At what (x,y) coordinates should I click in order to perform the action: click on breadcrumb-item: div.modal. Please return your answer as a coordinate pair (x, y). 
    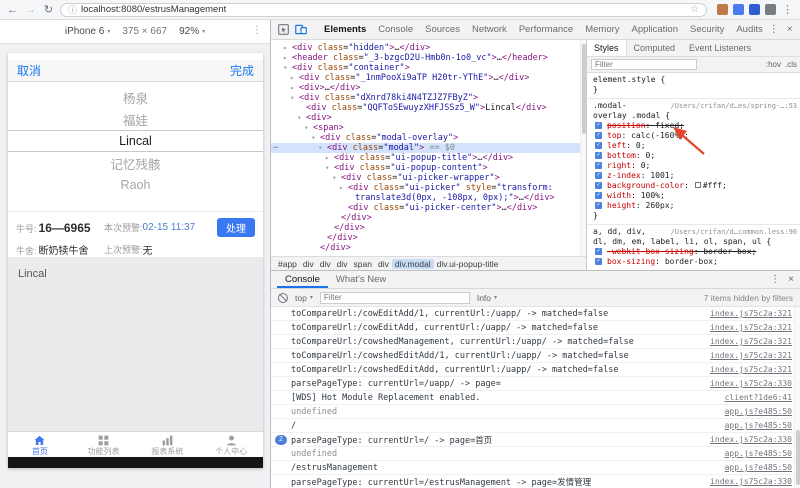
    Looking at the image, I should click on (412, 263).